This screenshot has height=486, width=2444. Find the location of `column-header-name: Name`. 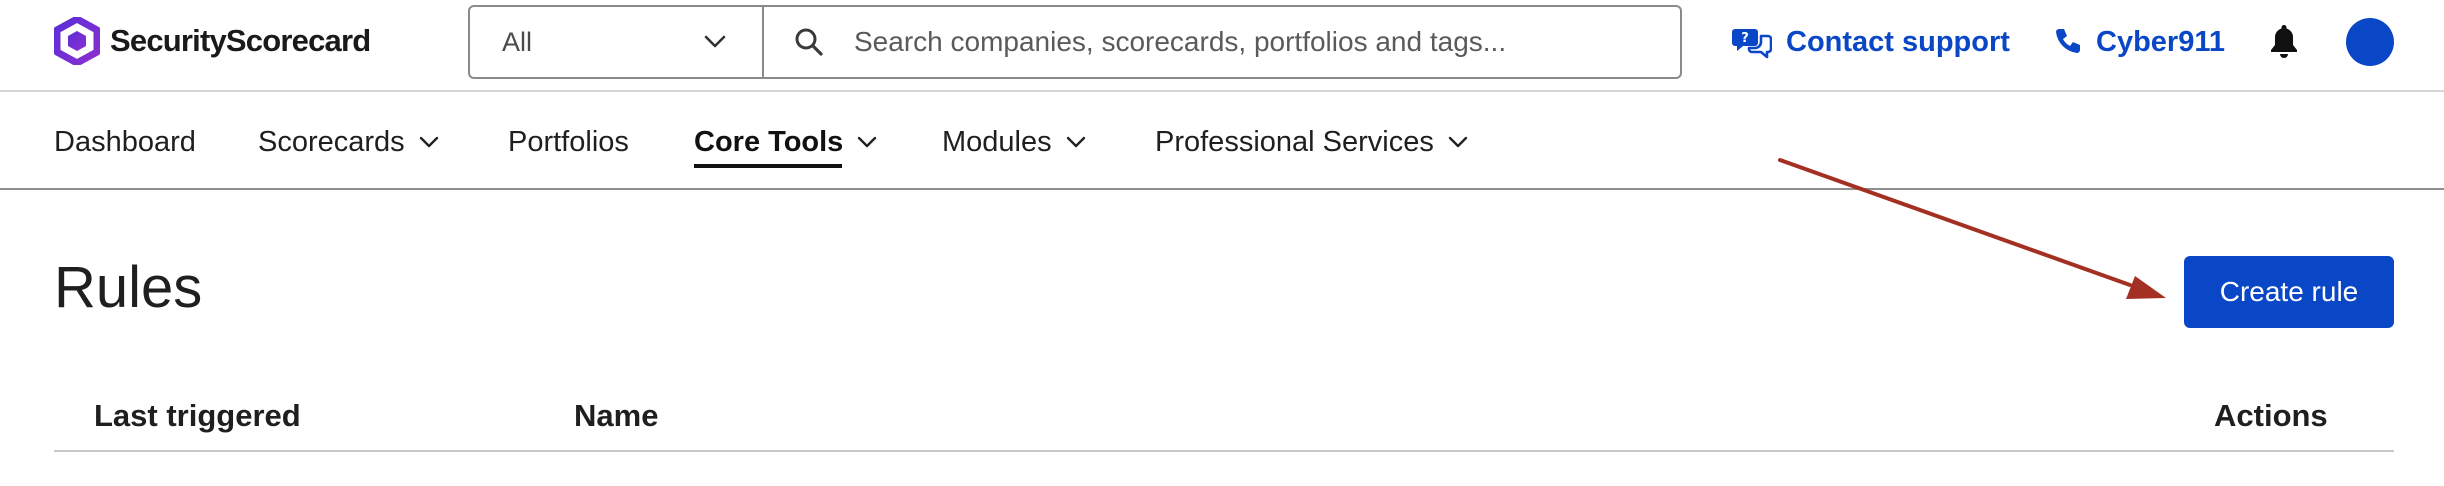

column-header-name: Name is located at coordinates (616, 416).